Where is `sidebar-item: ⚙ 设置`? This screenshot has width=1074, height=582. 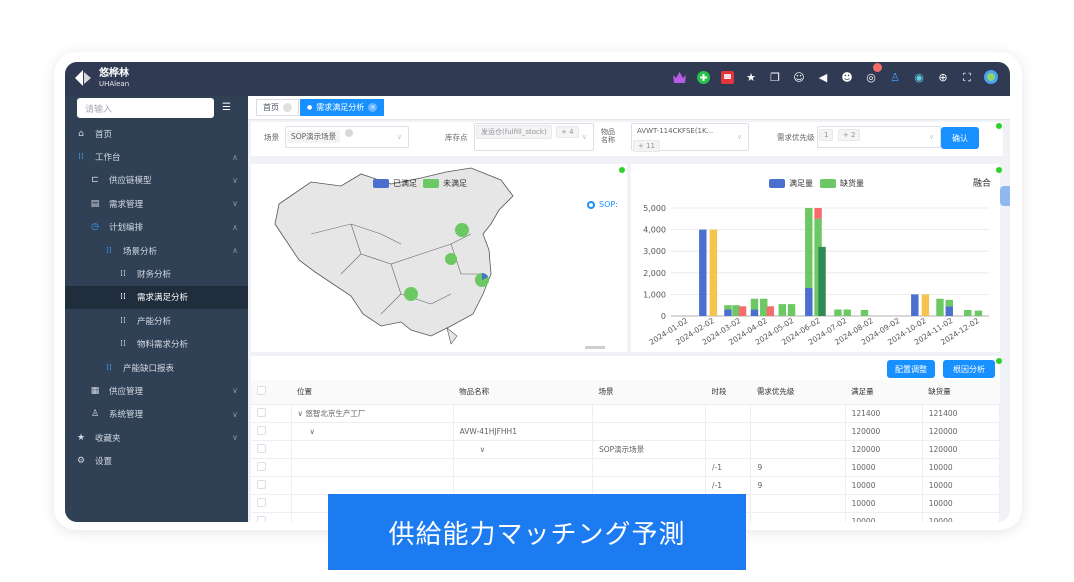 sidebar-item: ⚙ 设置 is located at coordinates (156, 460).